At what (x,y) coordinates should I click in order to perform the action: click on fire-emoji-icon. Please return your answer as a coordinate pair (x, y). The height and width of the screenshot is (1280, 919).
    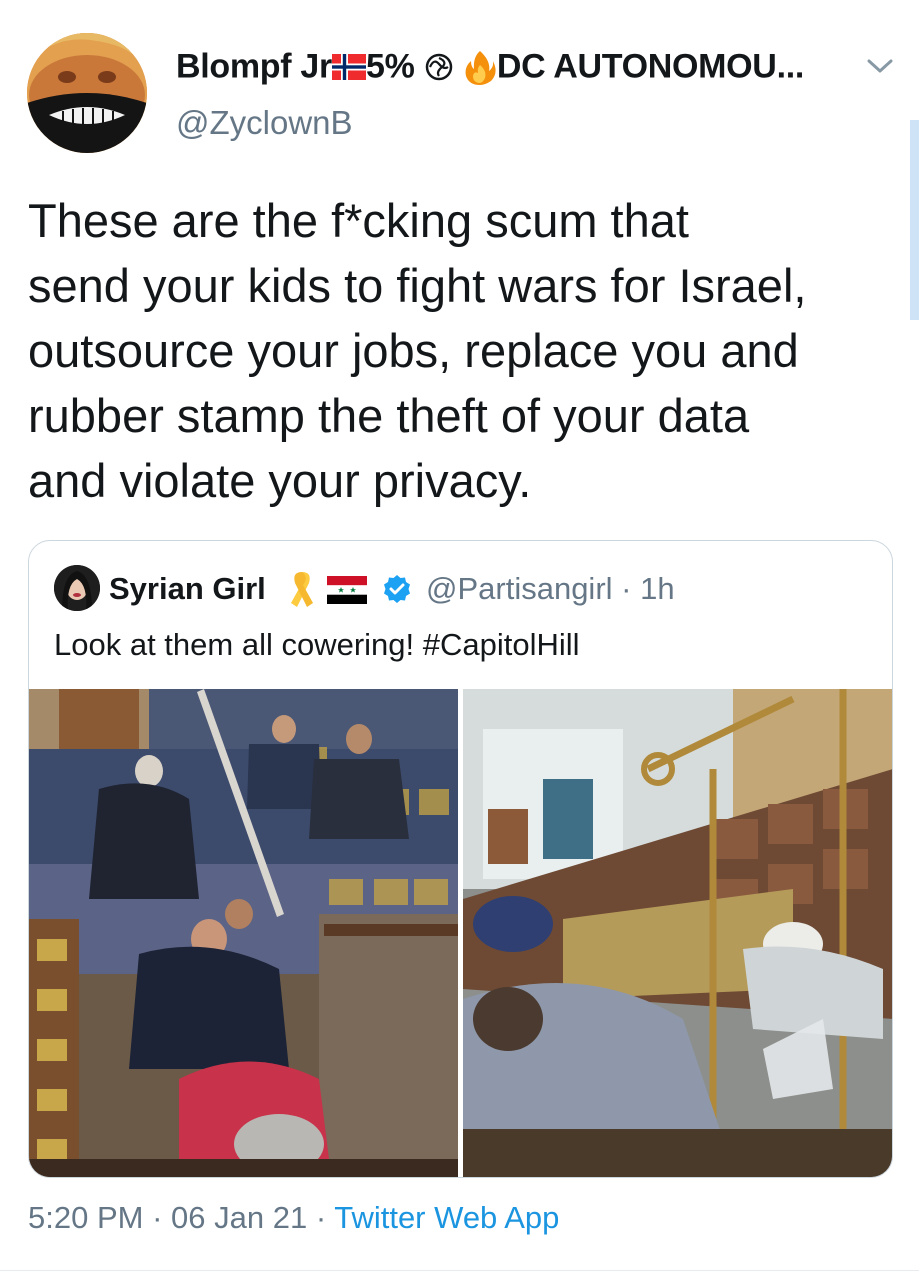
    Looking at the image, I should click on (480, 68).